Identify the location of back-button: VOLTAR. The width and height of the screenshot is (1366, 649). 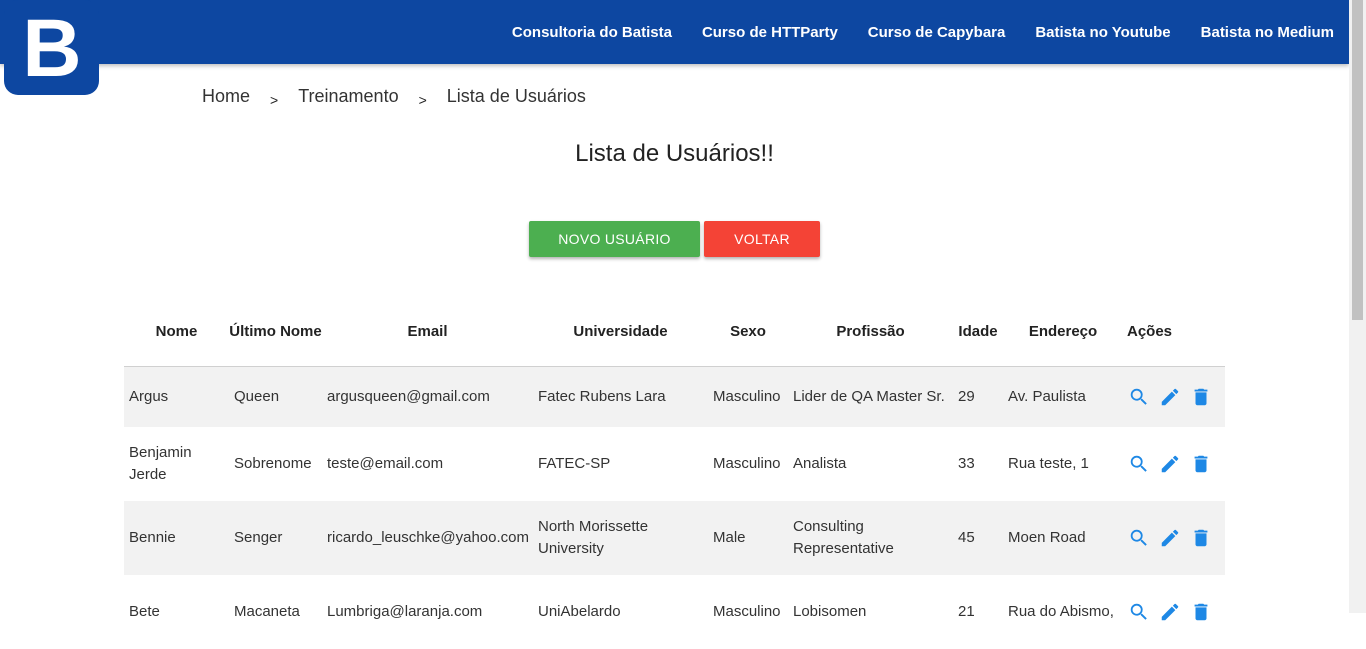
(762, 239).